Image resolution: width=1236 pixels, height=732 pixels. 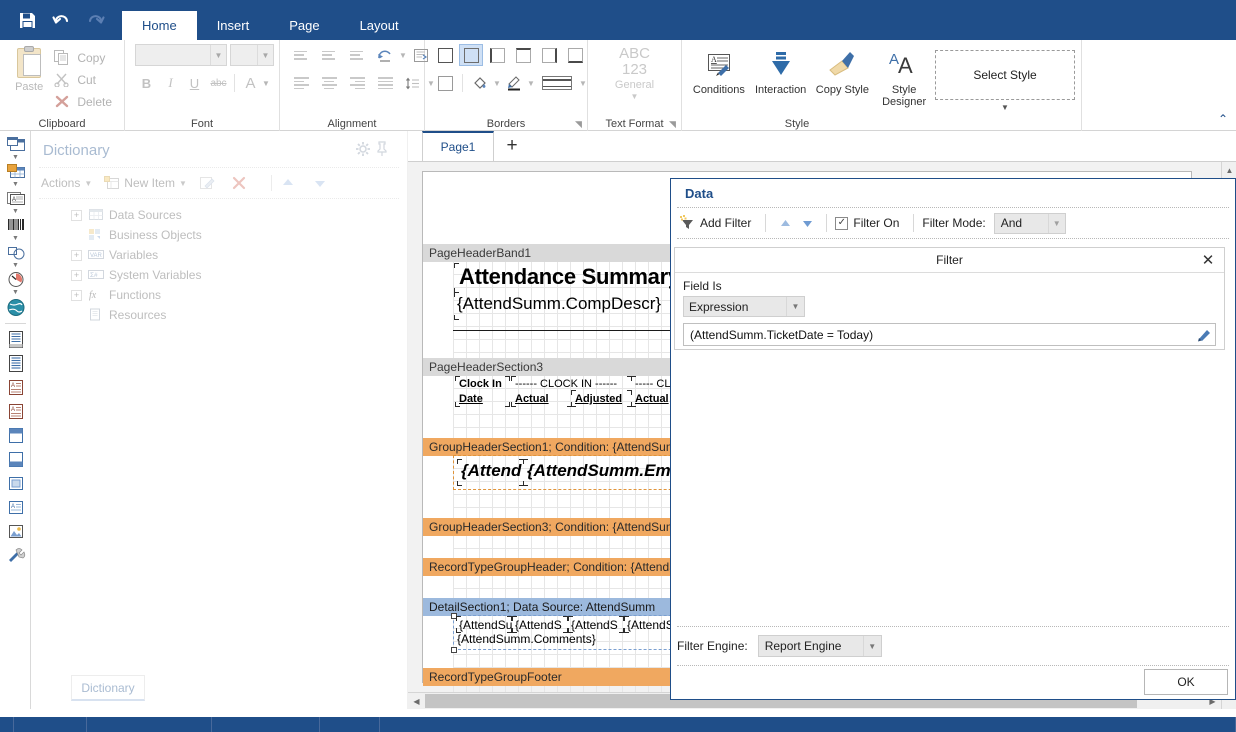 What do you see at coordinates (15, 340) in the screenshot?
I see `rail-item-report-page` at bounding box center [15, 340].